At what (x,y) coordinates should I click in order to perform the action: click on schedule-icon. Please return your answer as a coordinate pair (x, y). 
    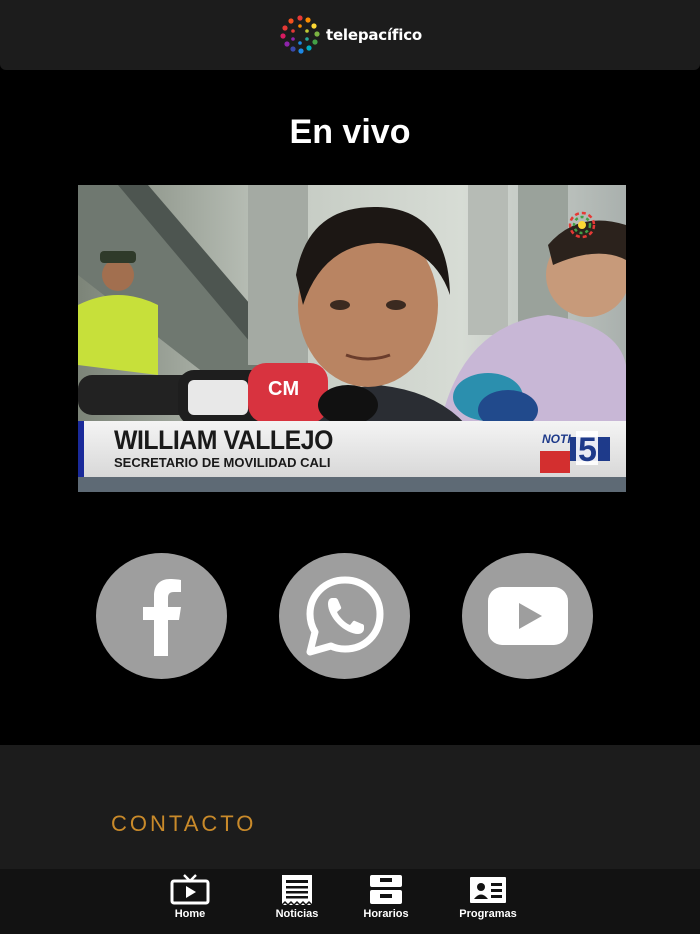
    Looking at the image, I should click on (386, 889).